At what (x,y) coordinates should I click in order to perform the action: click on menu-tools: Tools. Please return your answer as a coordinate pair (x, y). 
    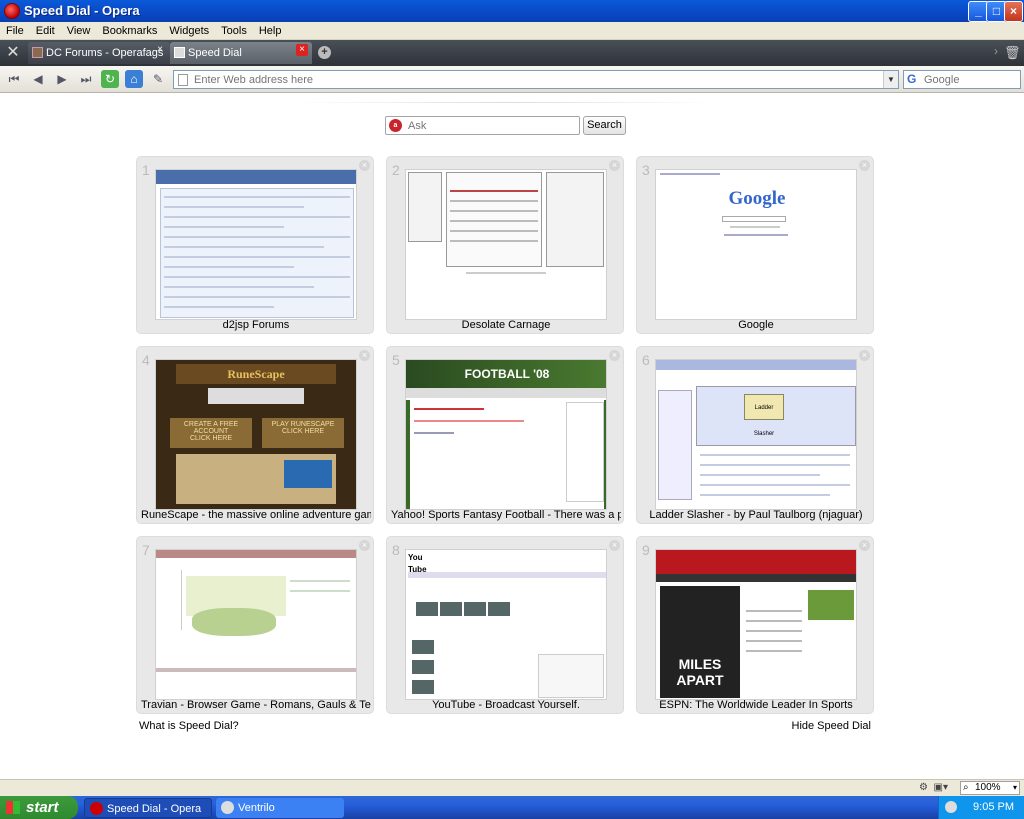
    Looking at the image, I should click on (234, 31).